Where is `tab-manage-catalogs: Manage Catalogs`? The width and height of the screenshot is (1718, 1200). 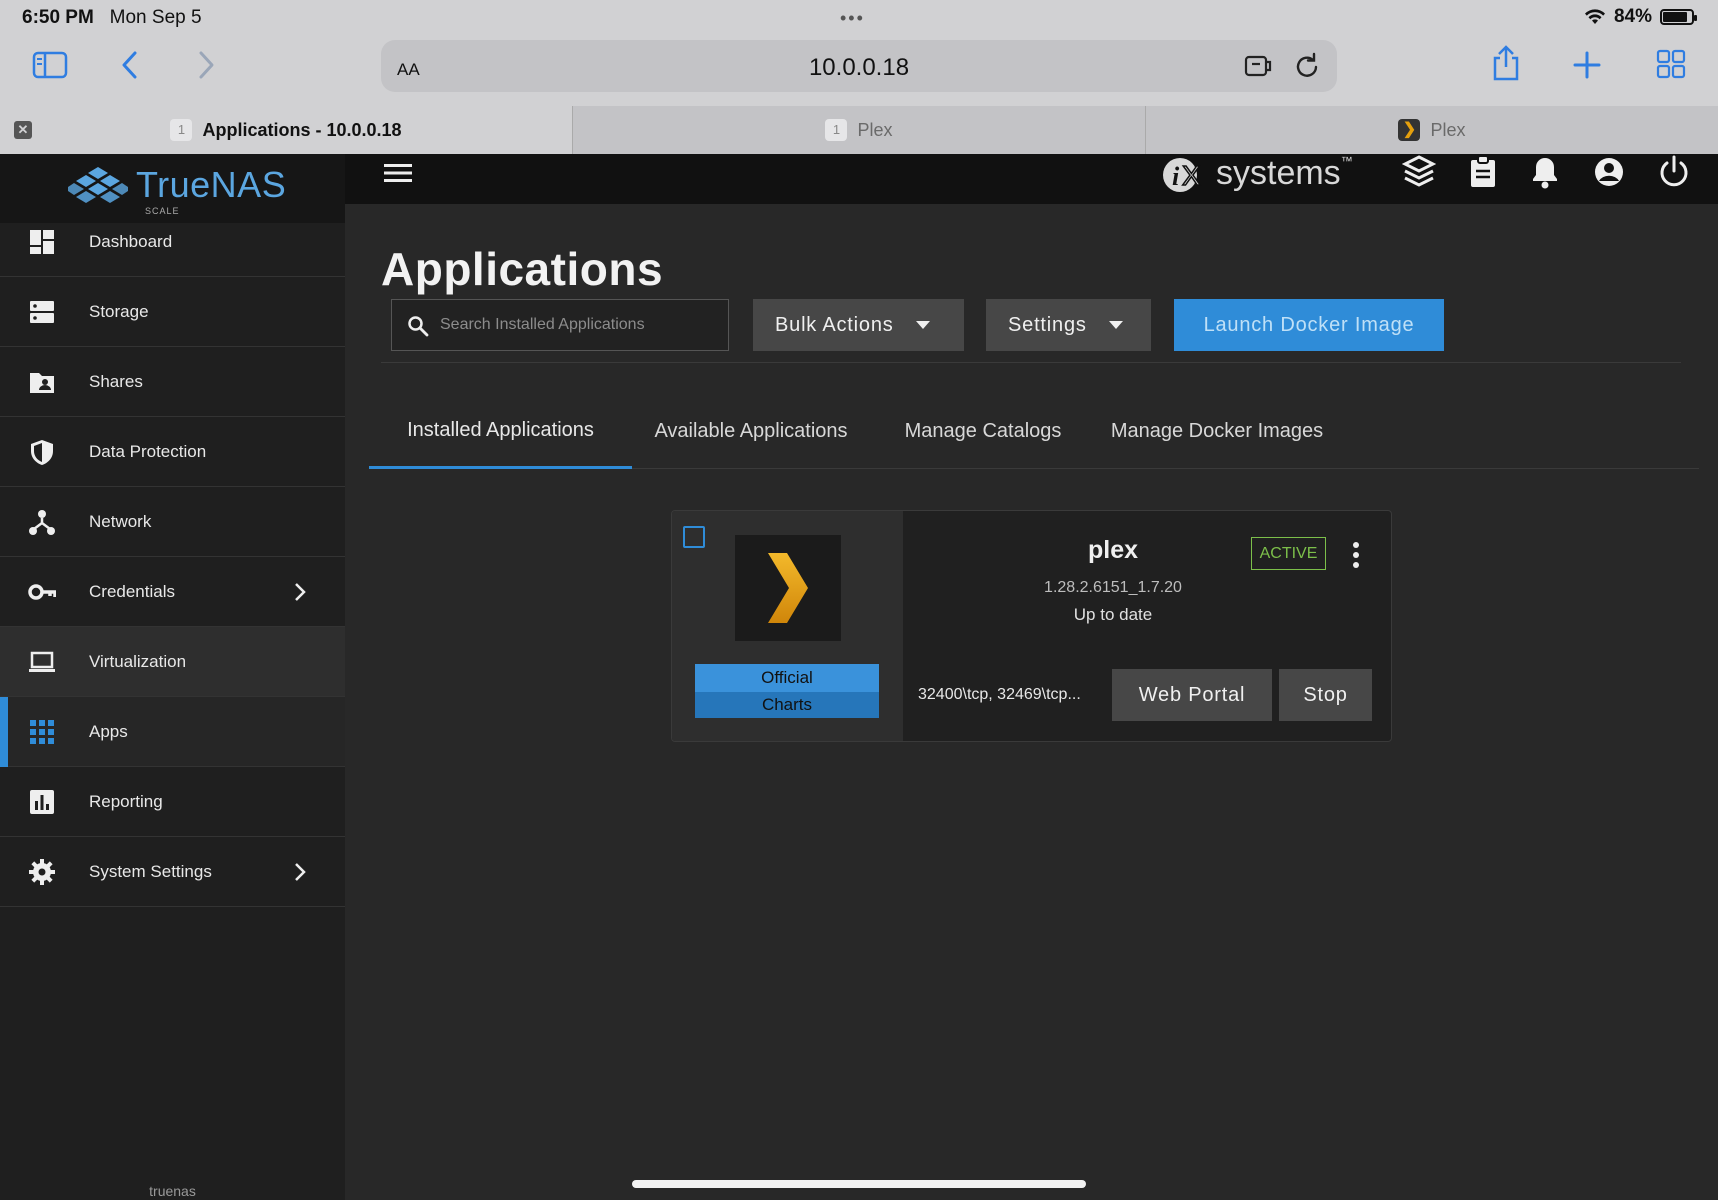 tab-manage-catalogs: Manage Catalogs is located at coordinates (983, 431).